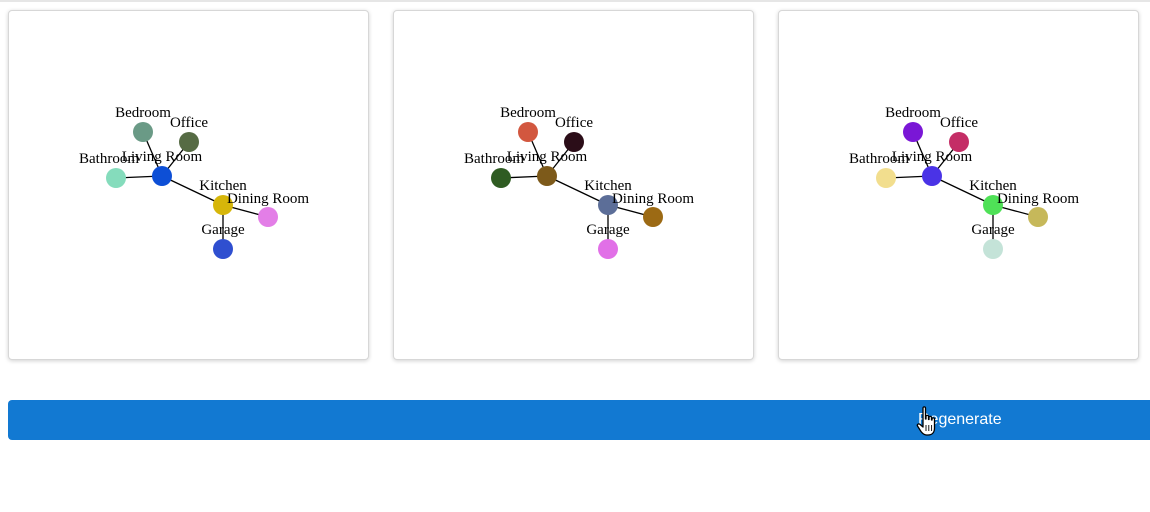  Describe the element at coordinates (575, 1) in the screenshot. I see `top-divider` at that location.